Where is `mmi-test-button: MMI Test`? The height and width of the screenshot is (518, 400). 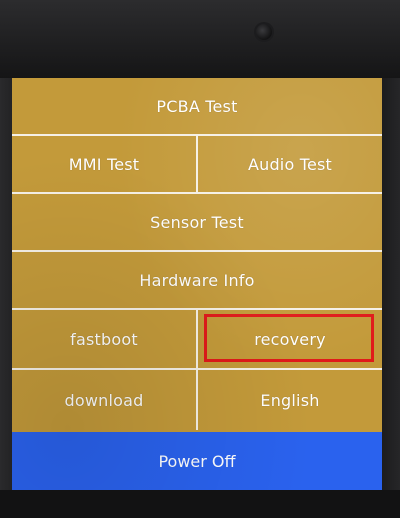 mmi-test-button: MMI Test is located at coordinates (104, 164).